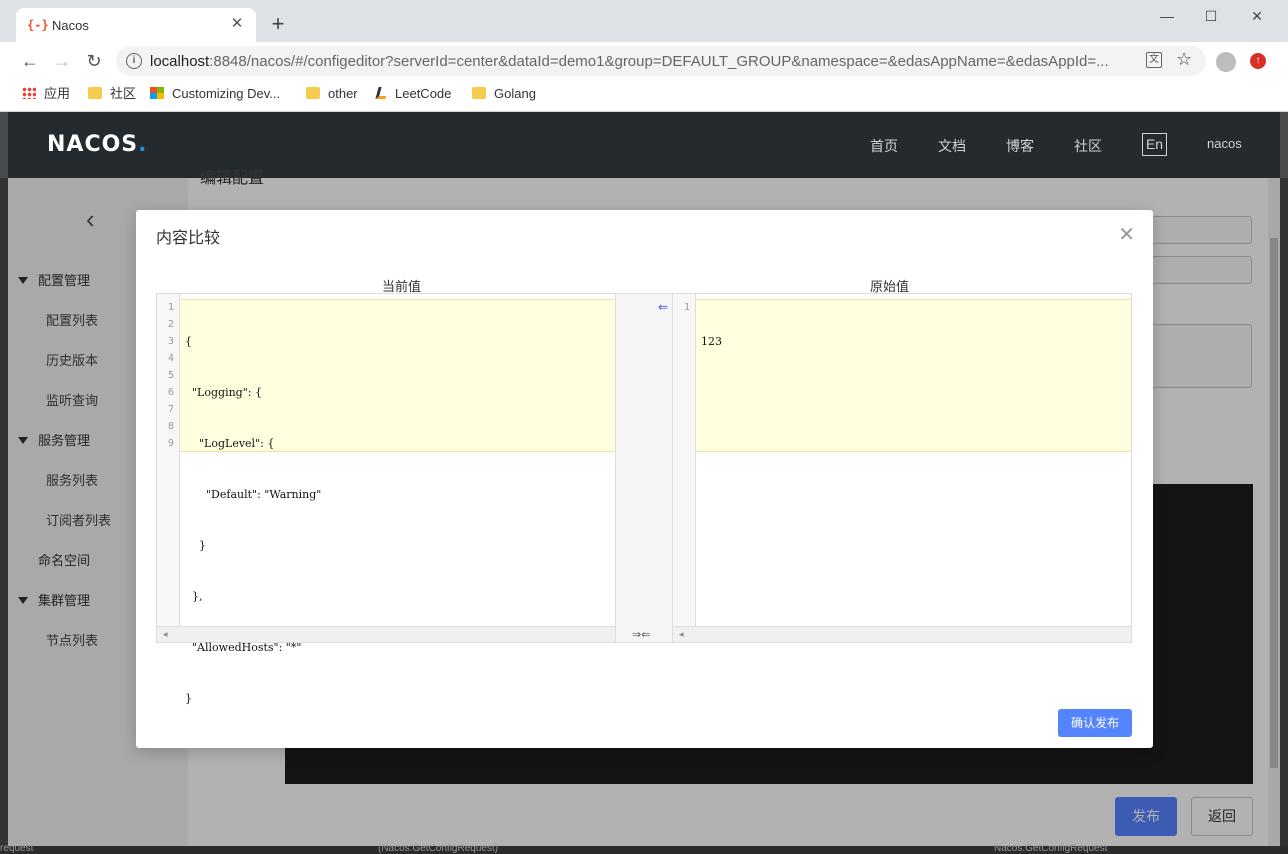  What do you see at coordinates (134, 61) in the screenshot?
I see `info-icon: i` at bounding box center [134, 61].